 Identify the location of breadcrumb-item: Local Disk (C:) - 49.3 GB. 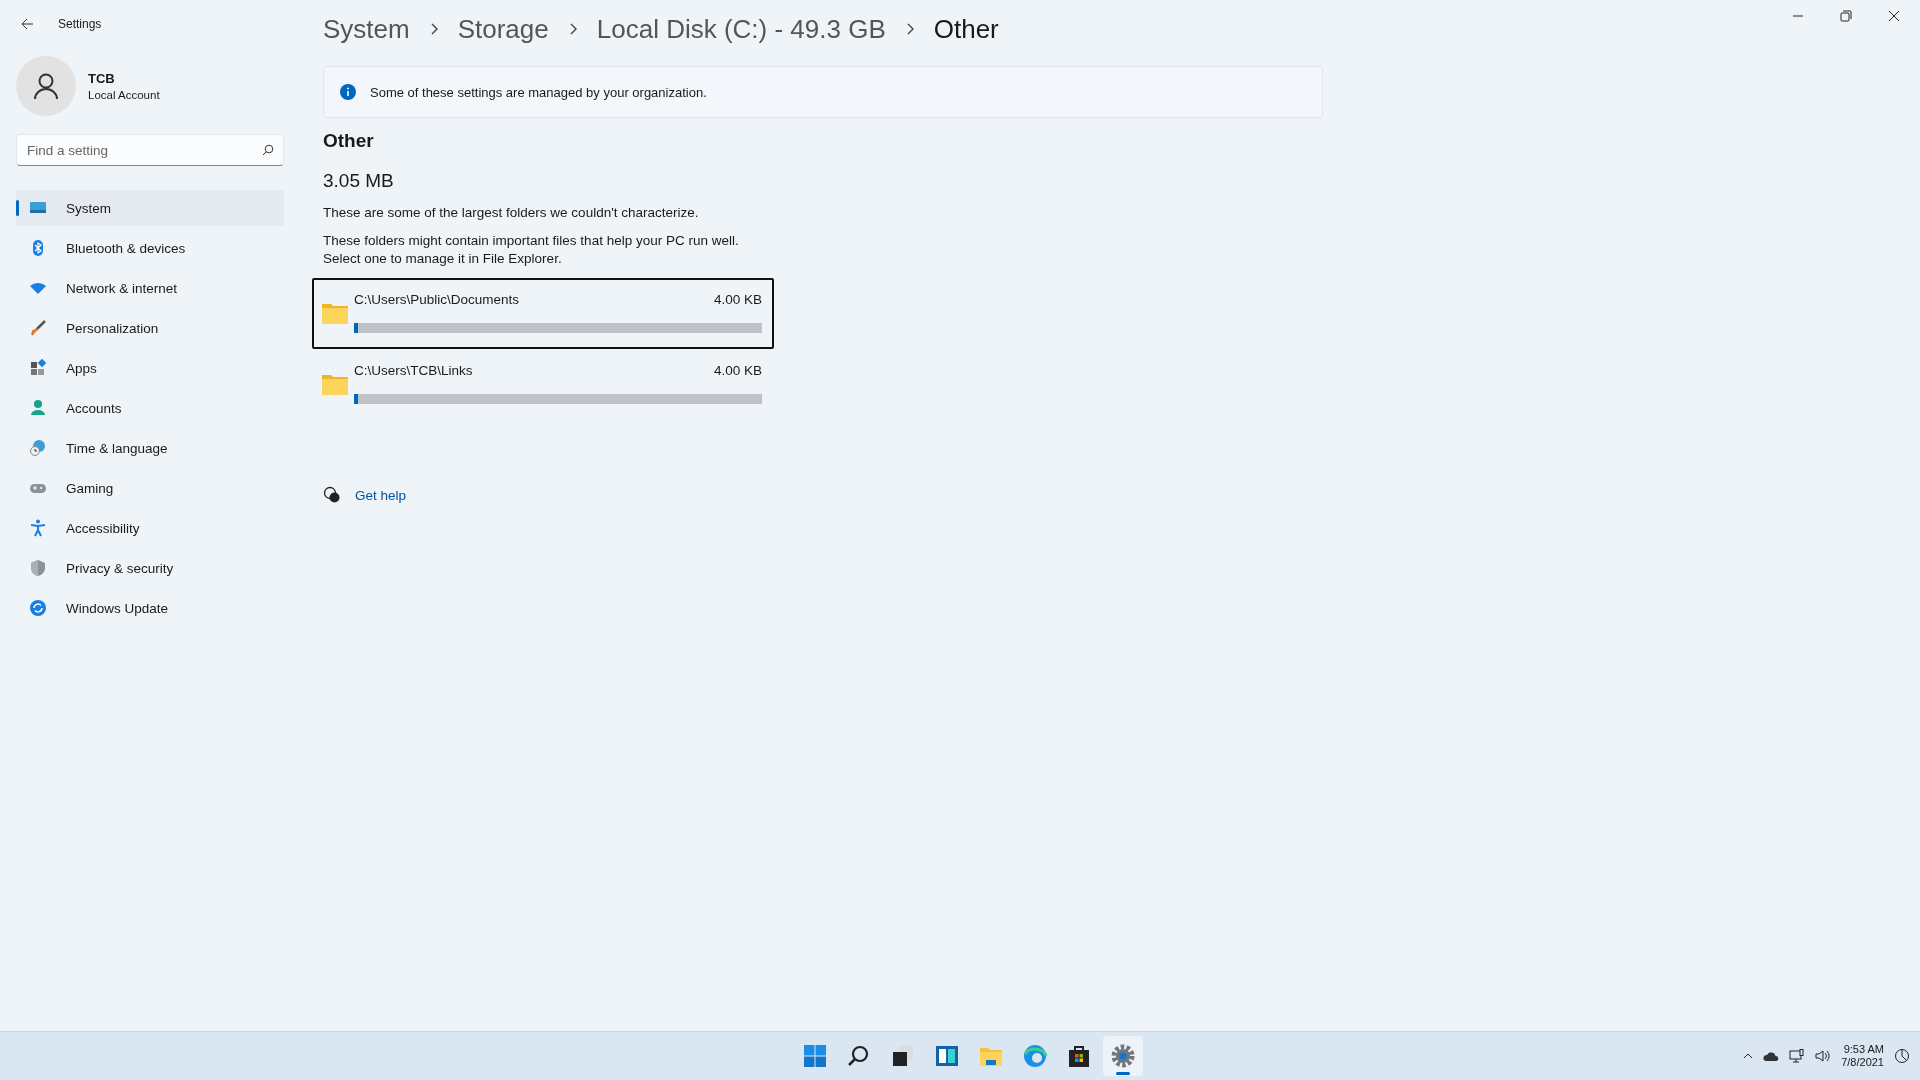
(741, 29).